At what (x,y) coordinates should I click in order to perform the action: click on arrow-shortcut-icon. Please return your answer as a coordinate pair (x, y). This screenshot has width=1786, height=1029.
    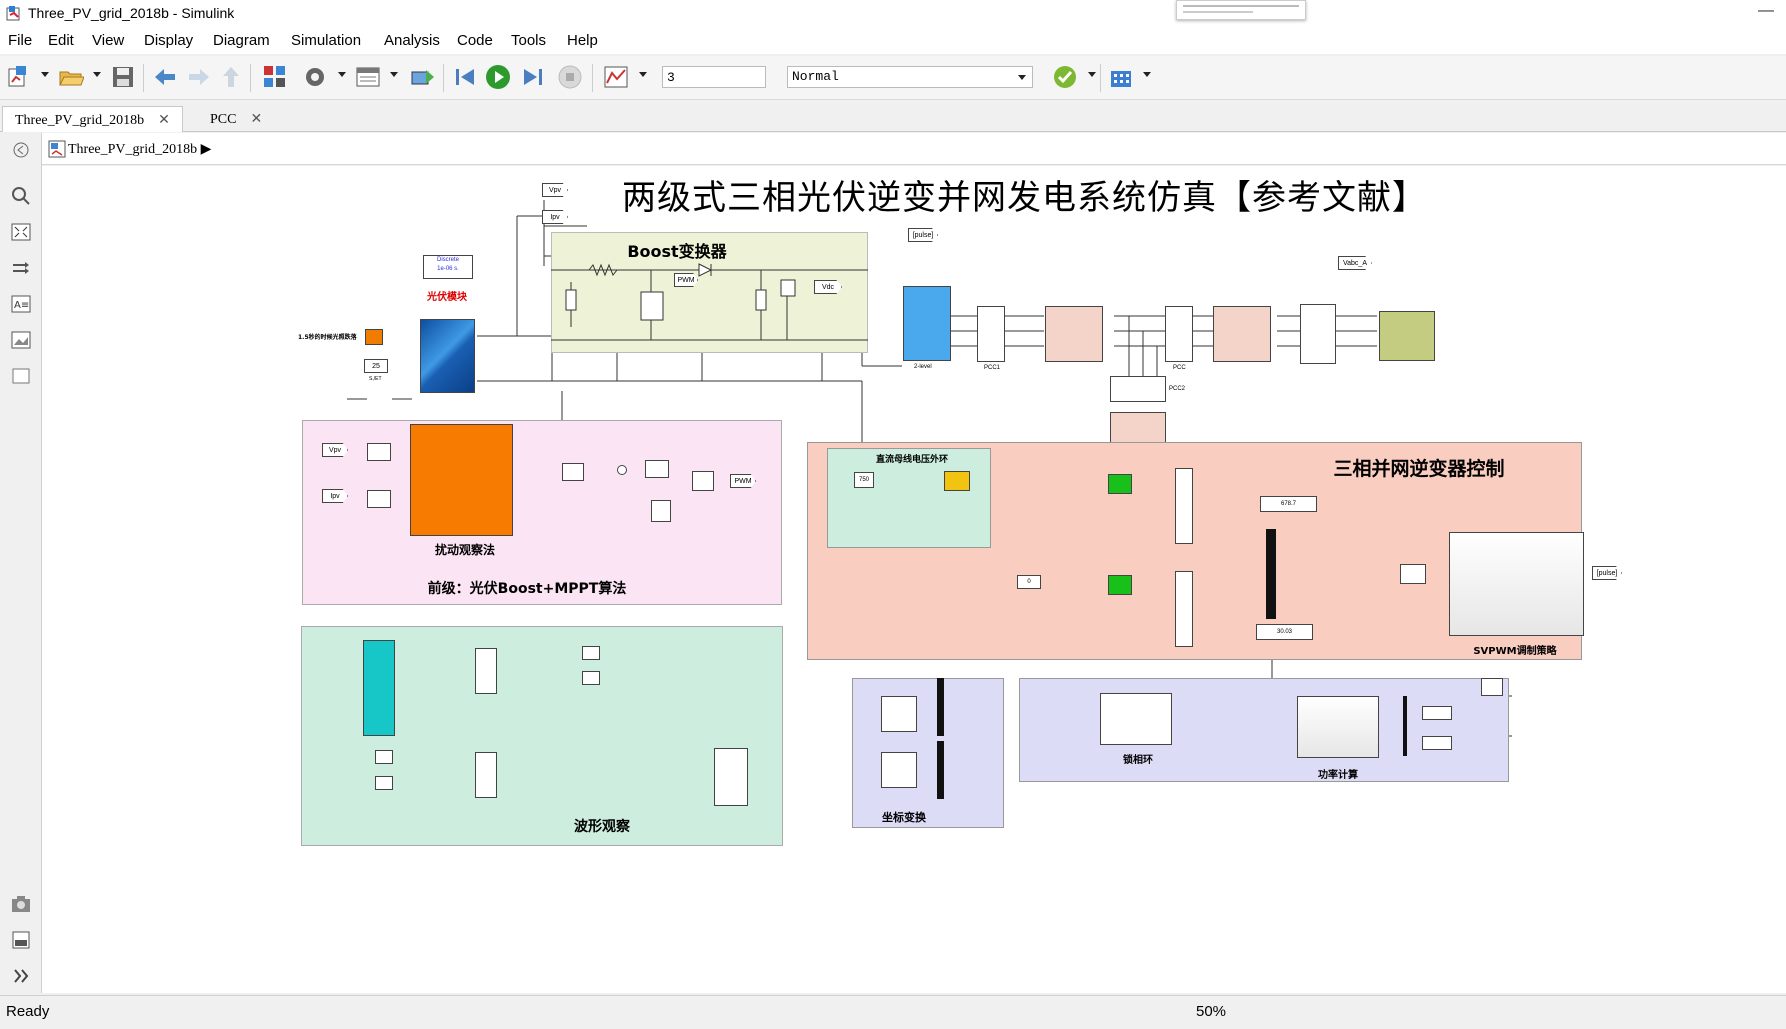
    Looking at the image, I should click on (21, 268).